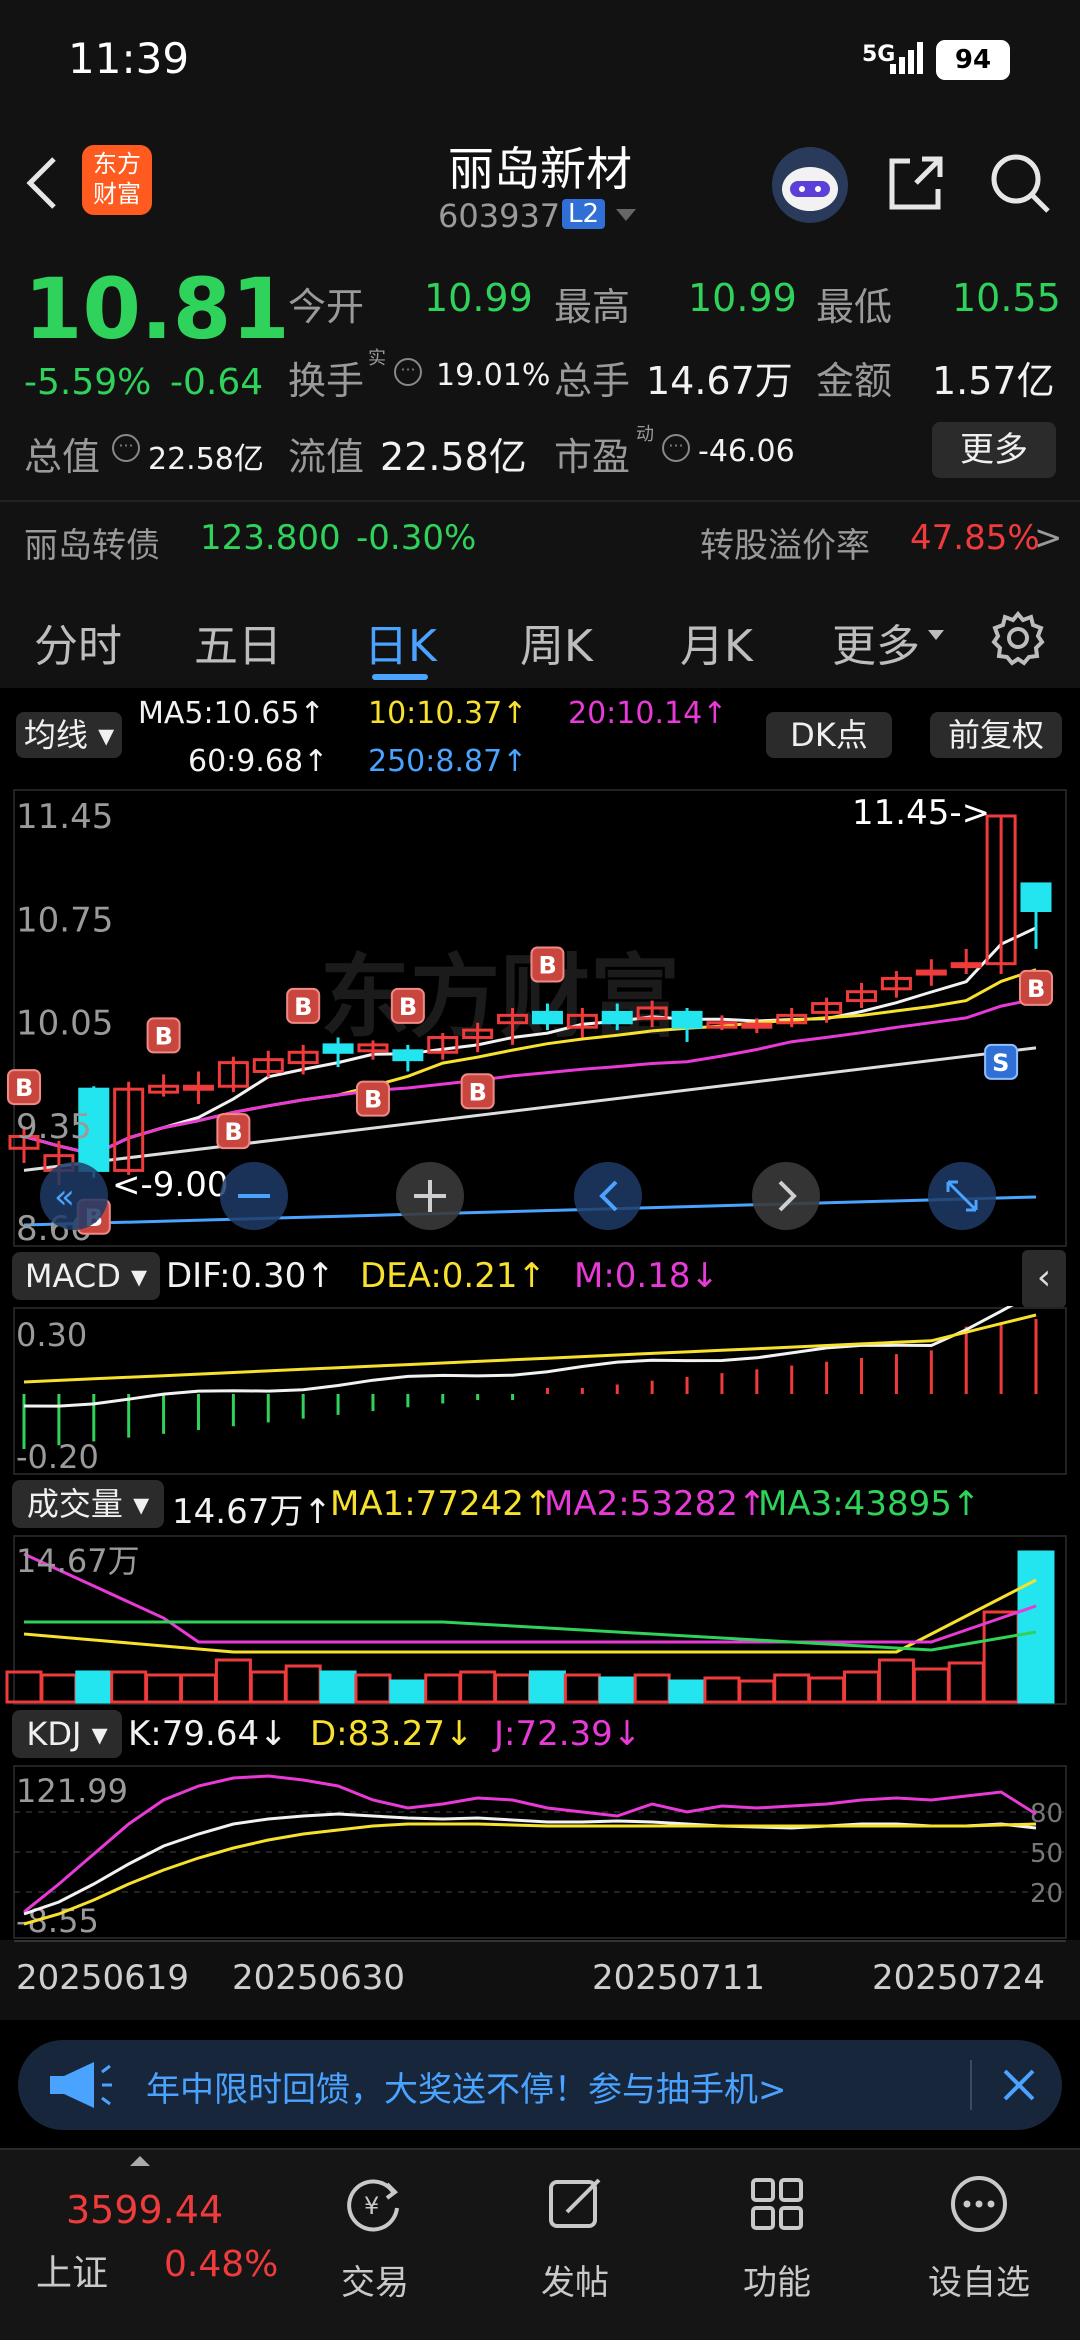 The height and width of the screenshot is (2340, 1080). I want to click on nav-post-label: 发帖, so click(575, 2283).